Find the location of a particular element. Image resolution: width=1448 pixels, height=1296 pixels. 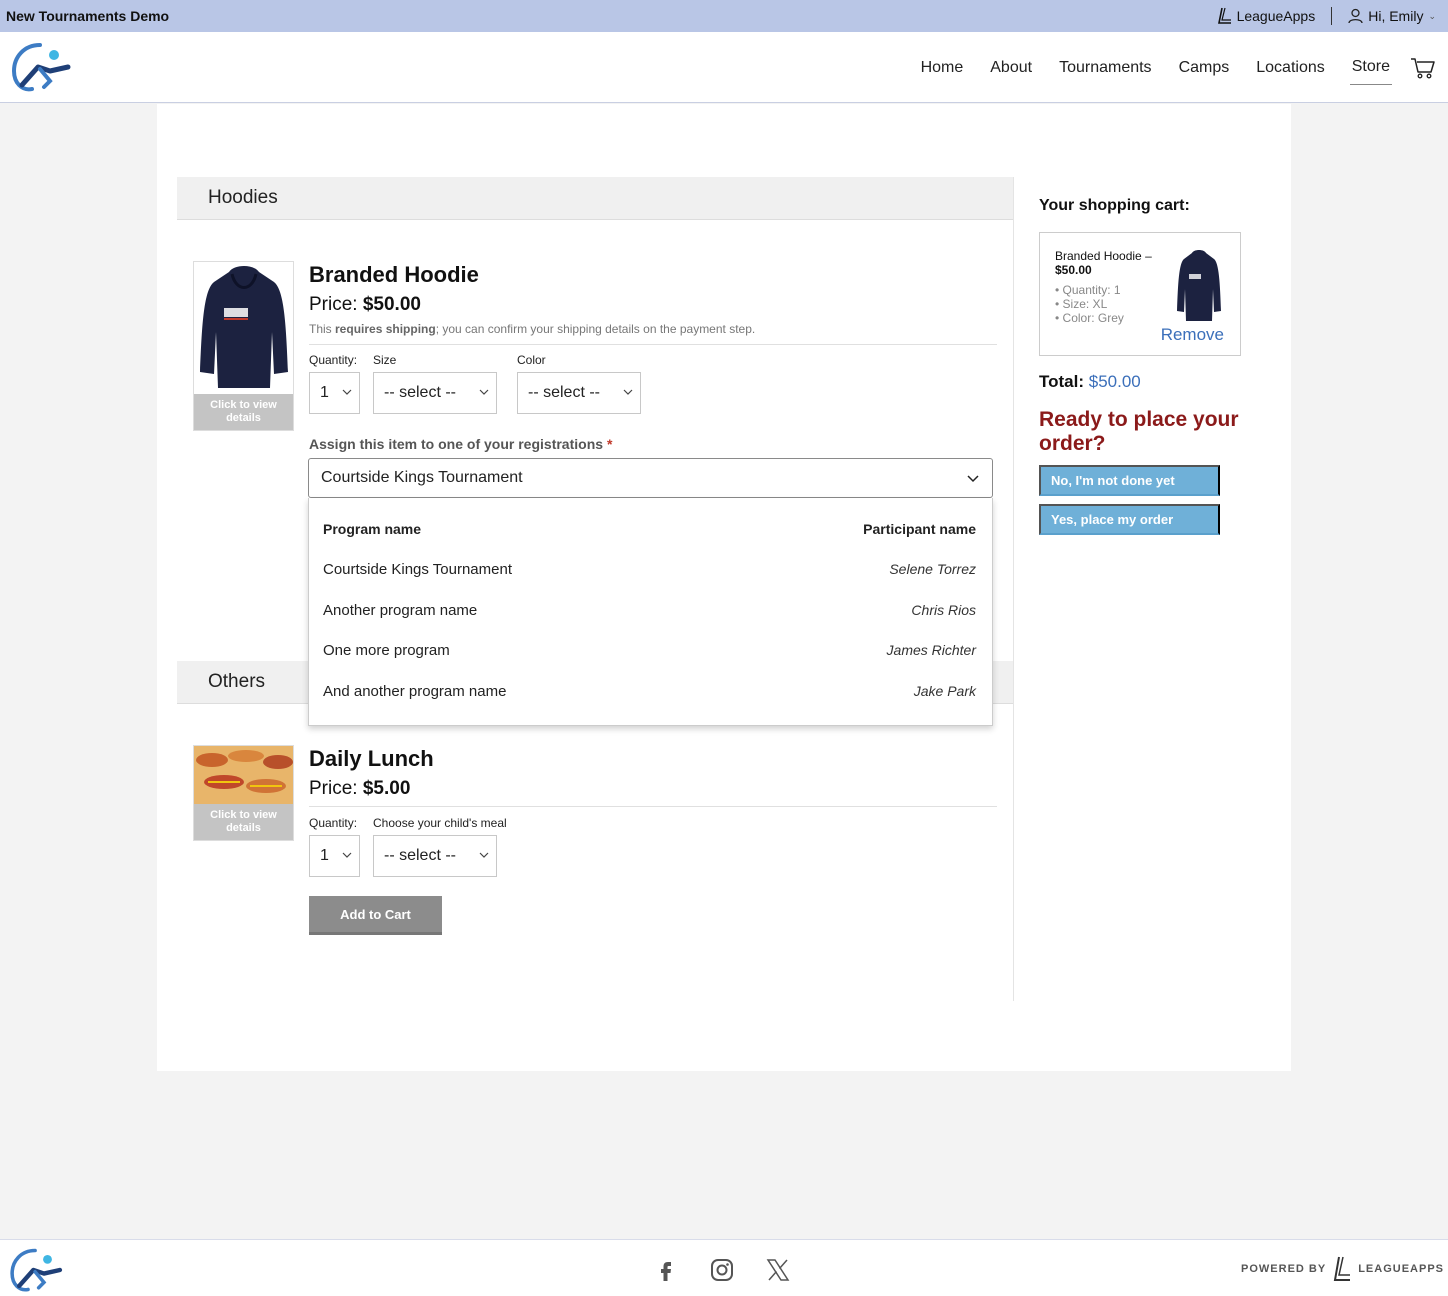

header-participant-name: Participant name is located at coordinates (919, 529).